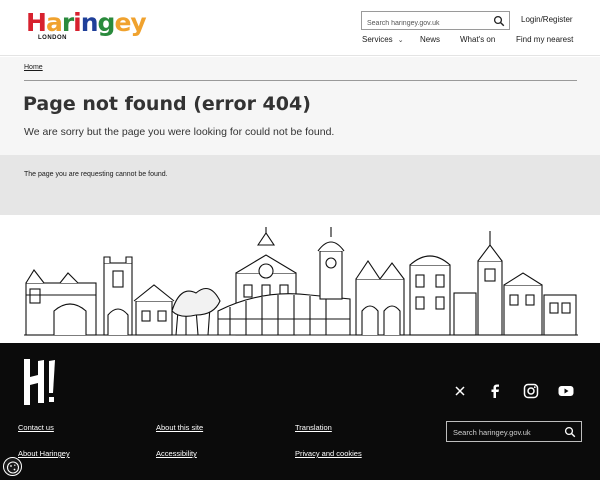 This screenshot has height=480, width=600. Describe the element at coordinates (179, 427) in the screenshot. I see `footer-link-about-this-site: About this site` at that location.